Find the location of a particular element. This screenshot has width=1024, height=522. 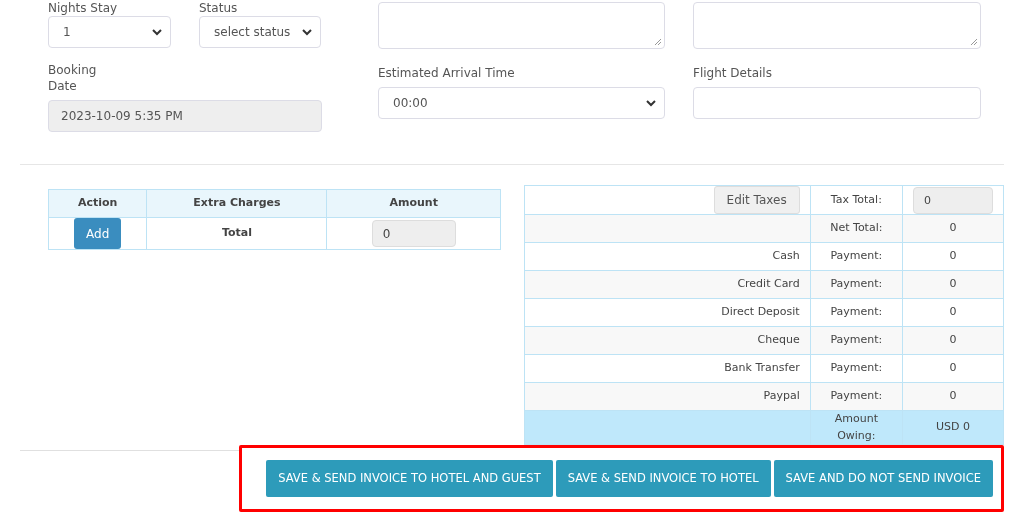

select-field: 1 is located at coordinates (109, 32).